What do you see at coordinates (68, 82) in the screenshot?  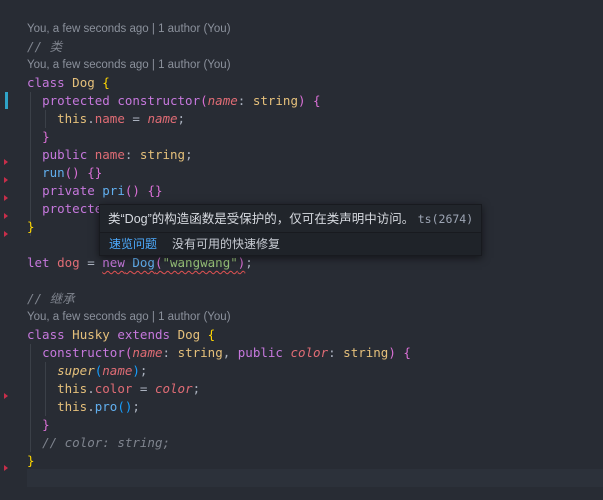 I see `code-line: class Dog {` at bounding box center [68, 82].